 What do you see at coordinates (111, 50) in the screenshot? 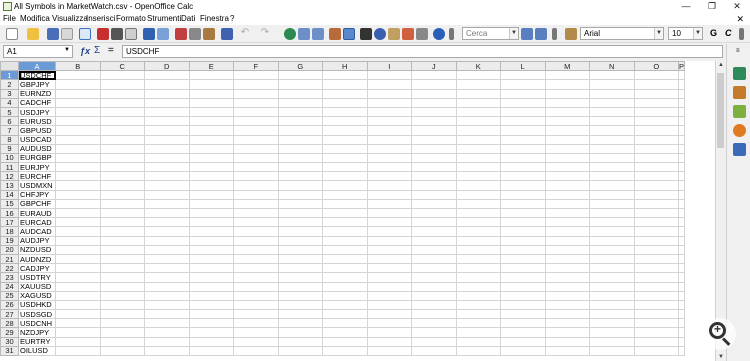
I see `function-icon: =` at bounding box center [111, 50].